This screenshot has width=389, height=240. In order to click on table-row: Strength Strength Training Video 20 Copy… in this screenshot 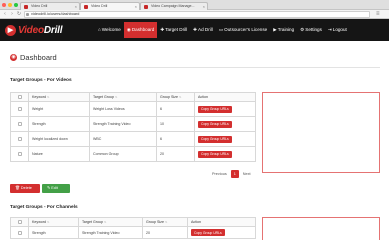, I will do `click(133, 232)`.